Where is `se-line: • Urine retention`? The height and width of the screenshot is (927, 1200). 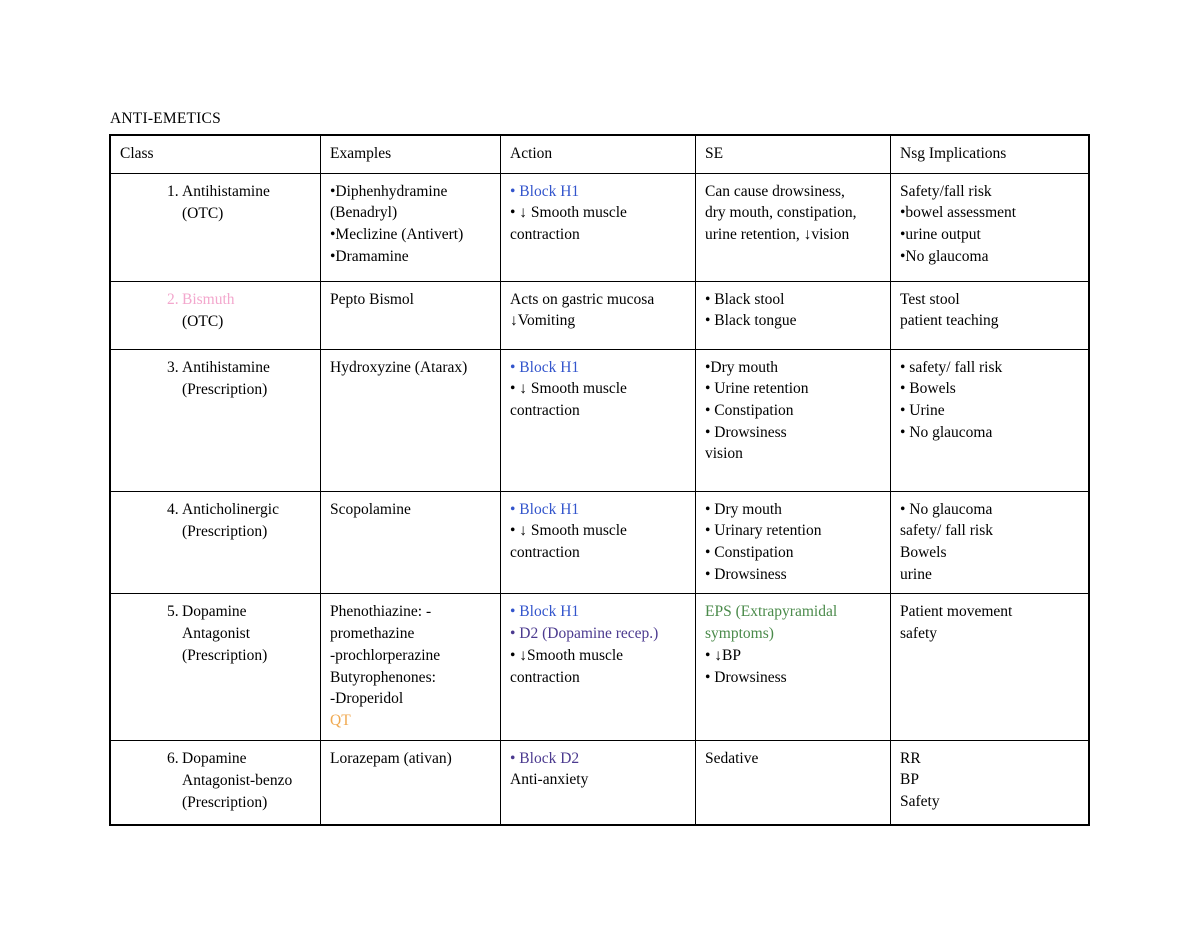 se-line: • Urine retention is located at coordinates (757, 389).